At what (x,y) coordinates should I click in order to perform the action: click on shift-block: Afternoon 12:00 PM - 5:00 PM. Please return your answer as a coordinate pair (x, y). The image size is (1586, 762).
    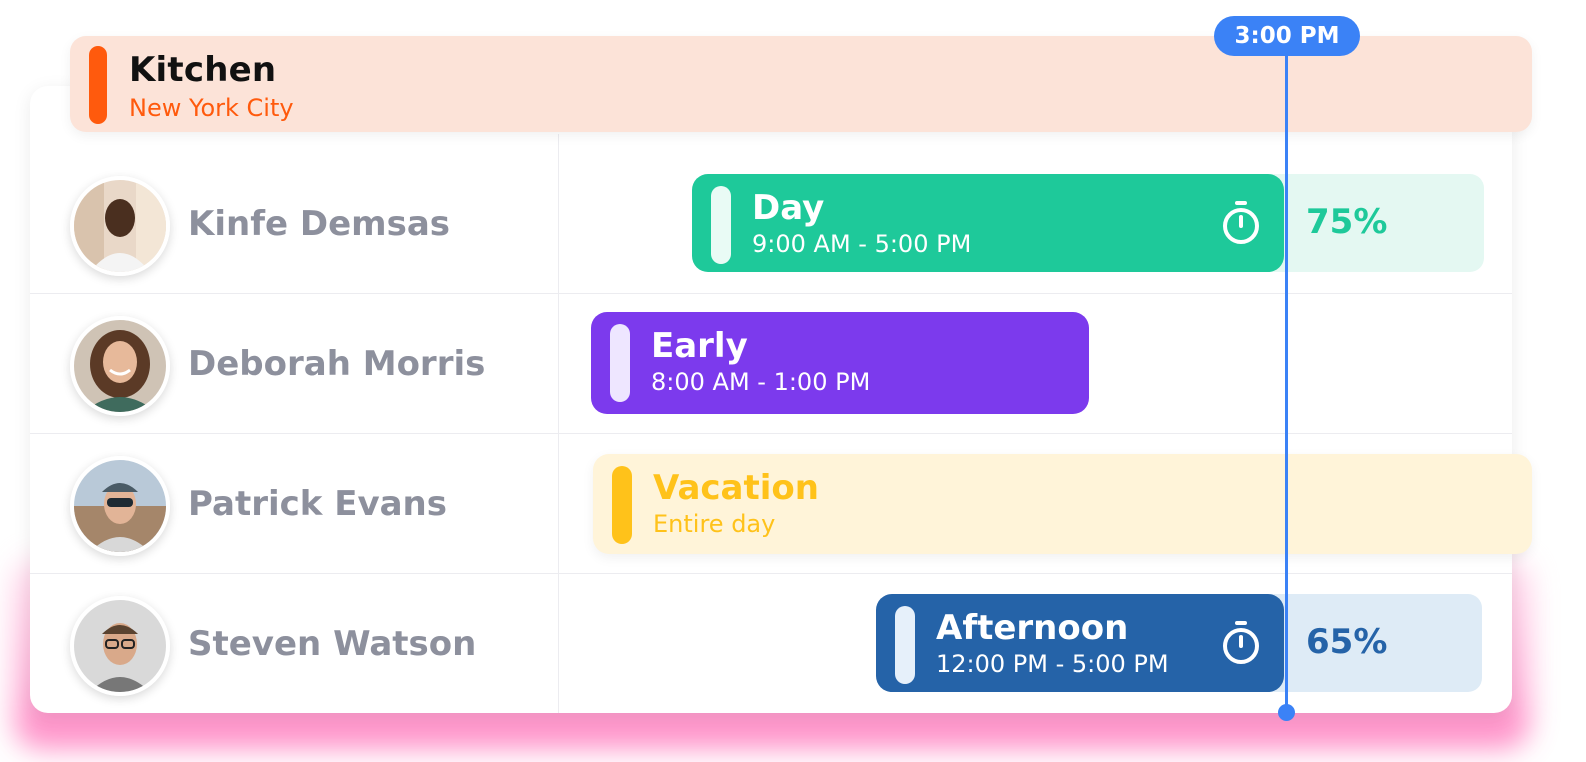
    Looking at the image, I should click on (1080, 643).